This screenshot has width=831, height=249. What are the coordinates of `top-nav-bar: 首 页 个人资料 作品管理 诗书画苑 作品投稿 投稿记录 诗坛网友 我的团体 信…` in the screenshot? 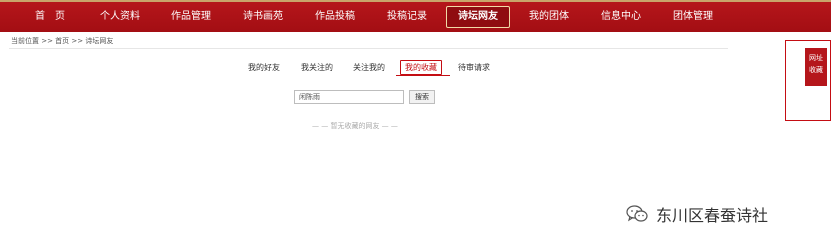 It's located at (415, 16).